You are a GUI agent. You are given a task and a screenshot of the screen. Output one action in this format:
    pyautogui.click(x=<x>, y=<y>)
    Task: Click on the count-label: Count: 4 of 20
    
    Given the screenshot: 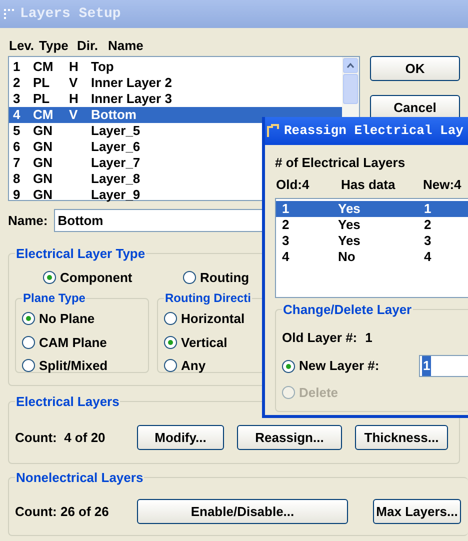 What is the action you would take?
    pyautogui.click(x=60, y=437)
    